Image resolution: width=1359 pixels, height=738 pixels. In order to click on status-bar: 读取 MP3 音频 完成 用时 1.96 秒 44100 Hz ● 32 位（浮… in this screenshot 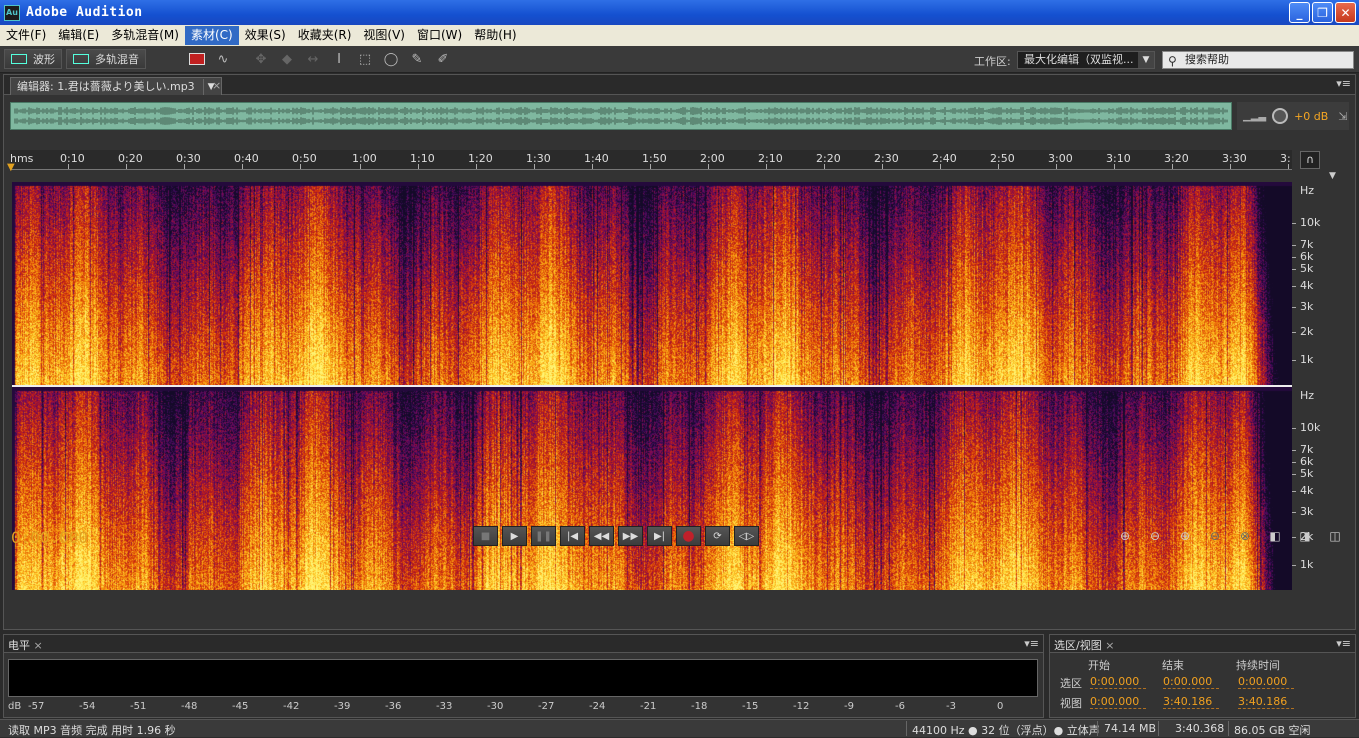, I will do `click(679, 728)`.